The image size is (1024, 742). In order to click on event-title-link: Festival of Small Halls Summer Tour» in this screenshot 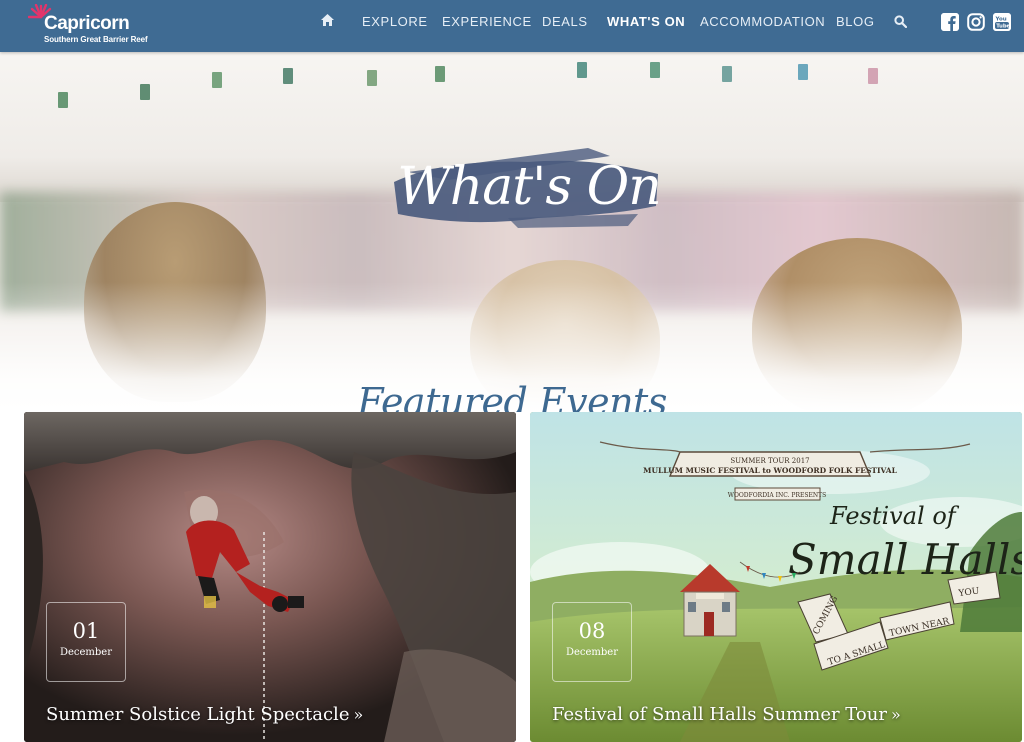, I will do `click(726, 714)`.